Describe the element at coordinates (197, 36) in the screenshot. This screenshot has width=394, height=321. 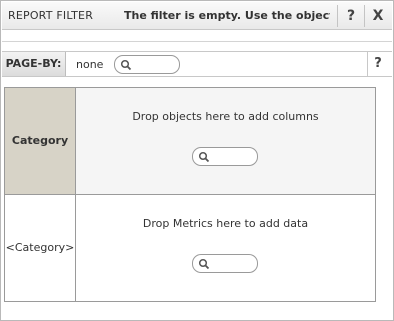
I see `report-filter-drop-area` at that location.